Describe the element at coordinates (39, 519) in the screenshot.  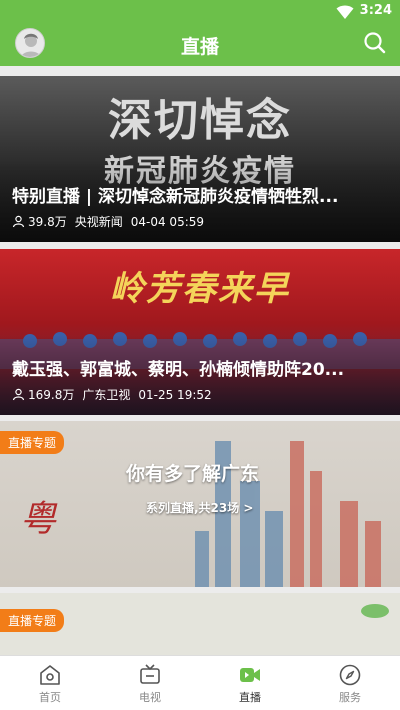
I see `svg-text: 粤` at that location.